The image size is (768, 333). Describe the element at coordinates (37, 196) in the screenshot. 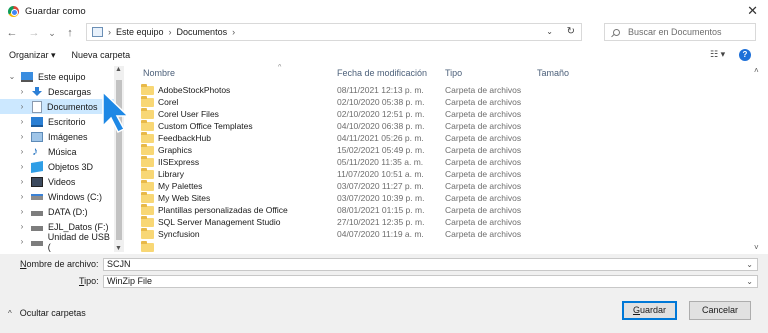

I see `windows-drive-icon` at that location.